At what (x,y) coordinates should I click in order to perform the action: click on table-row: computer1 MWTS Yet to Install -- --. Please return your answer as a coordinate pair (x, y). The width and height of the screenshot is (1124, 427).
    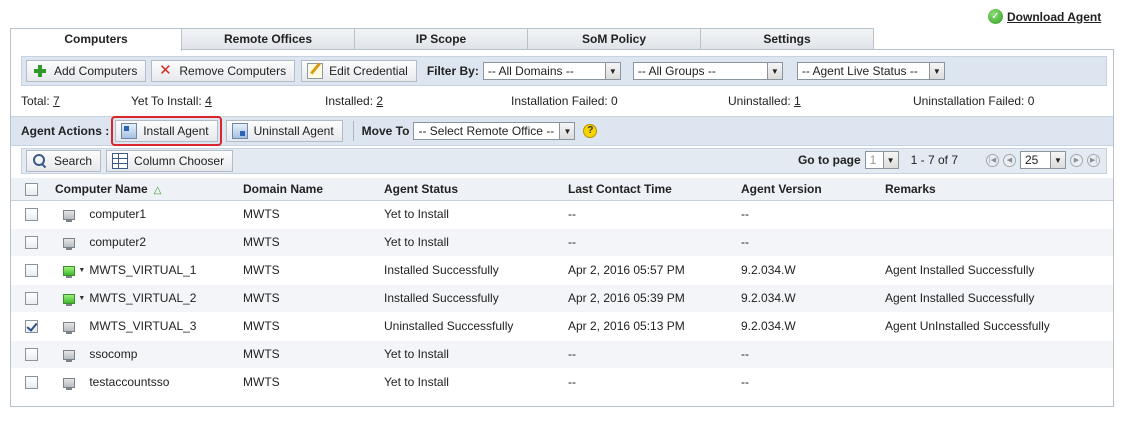
    Looking at the image, I should click on (562, 214).